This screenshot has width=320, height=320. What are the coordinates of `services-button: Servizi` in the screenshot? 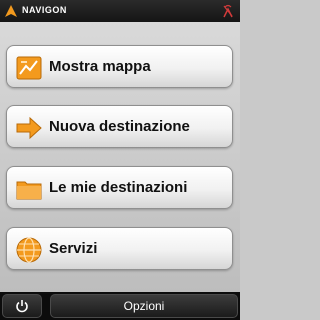 It's located at (119, 248).